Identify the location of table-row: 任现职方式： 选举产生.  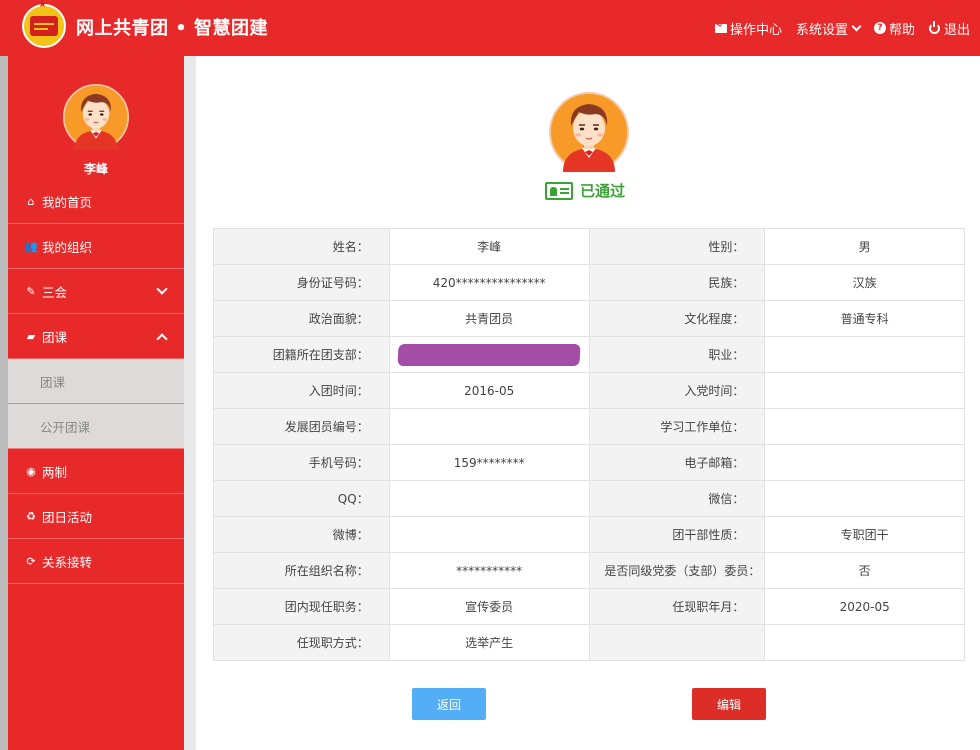
(589, 642).